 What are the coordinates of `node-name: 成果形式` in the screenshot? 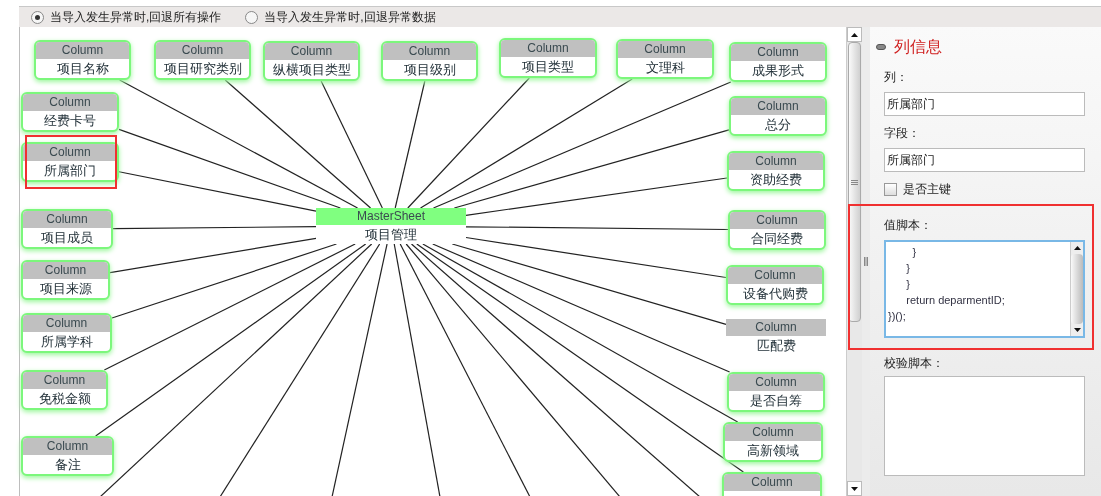 It's located at (778, 71).